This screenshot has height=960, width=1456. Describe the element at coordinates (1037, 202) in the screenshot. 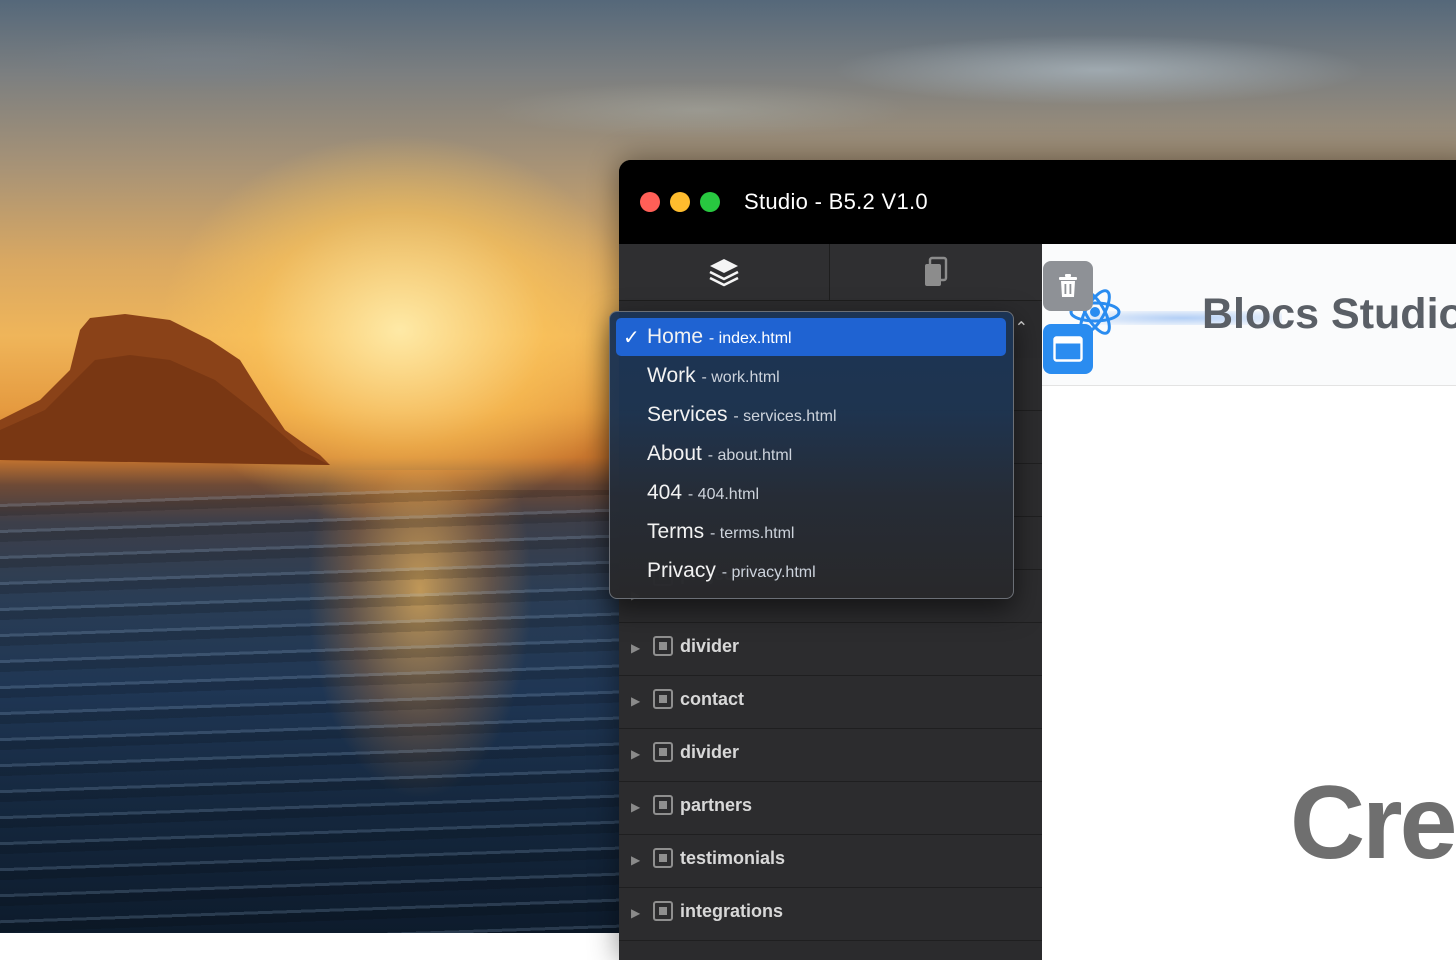

I see `title-bar: Studio - B5.2 V1.0` at that location.